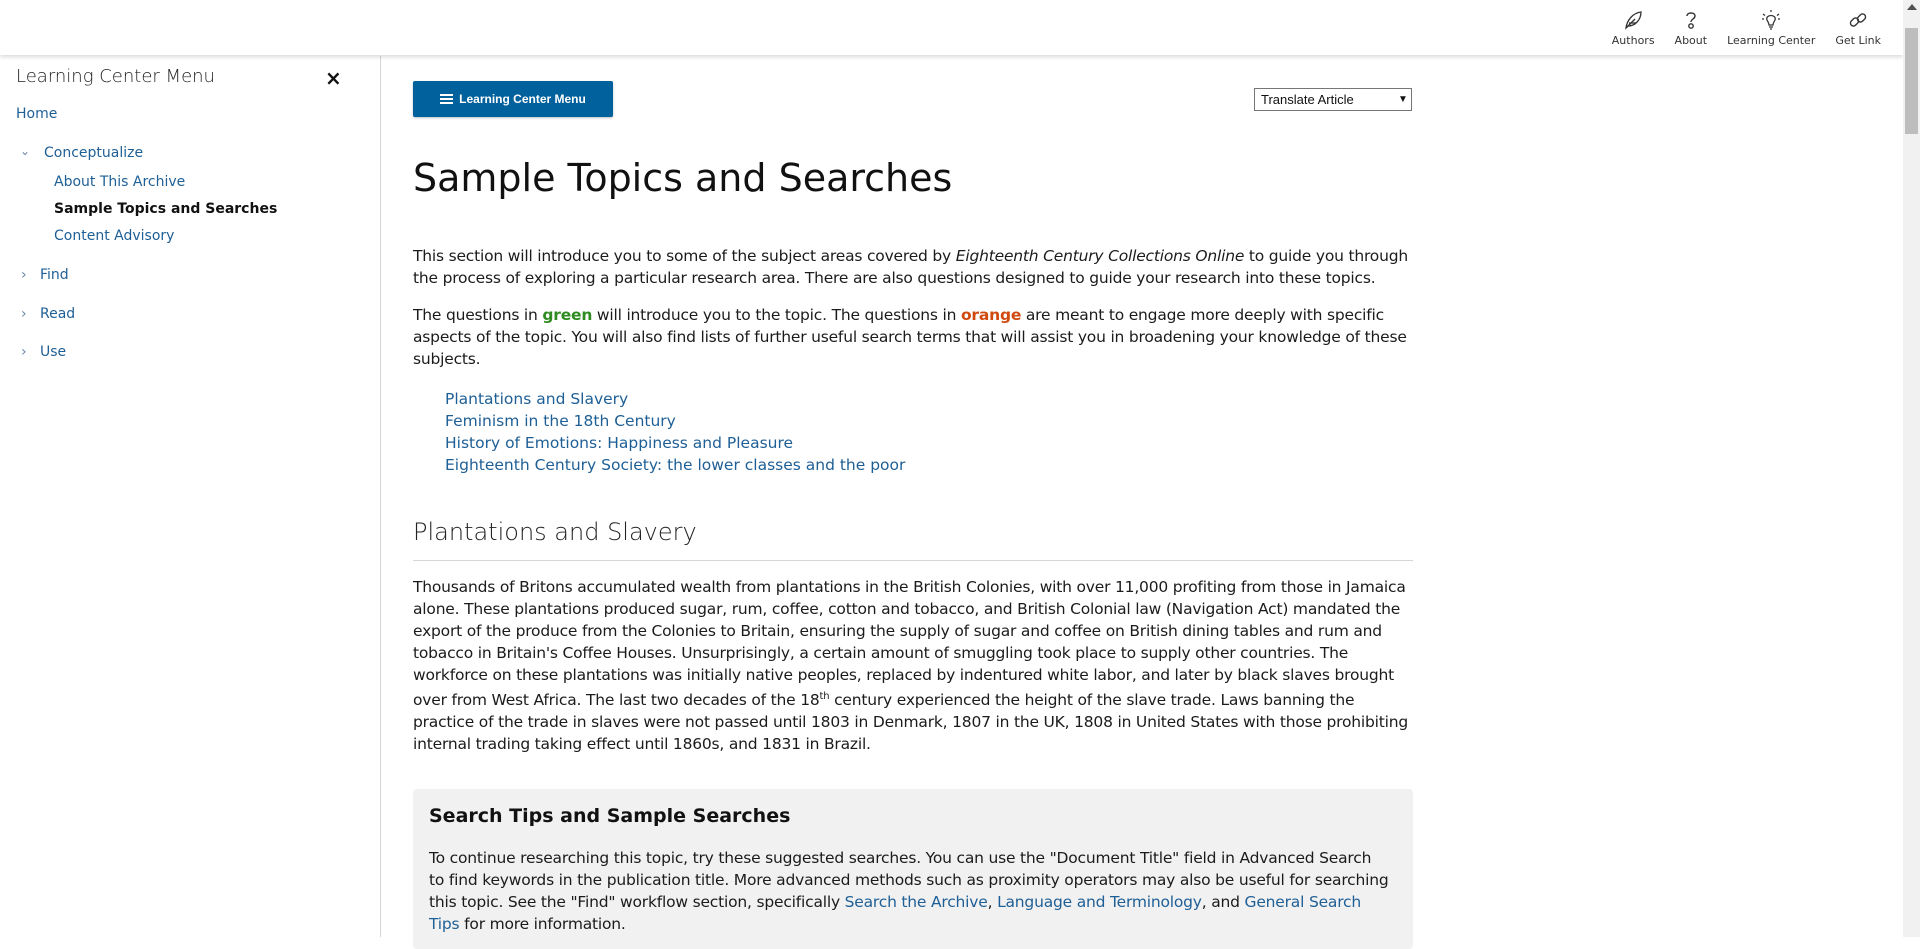  What do you see at coordinates (1858, 40) in the screenshot?
I see `get-link-label: Get Link` at bounding box center [1858, 40].